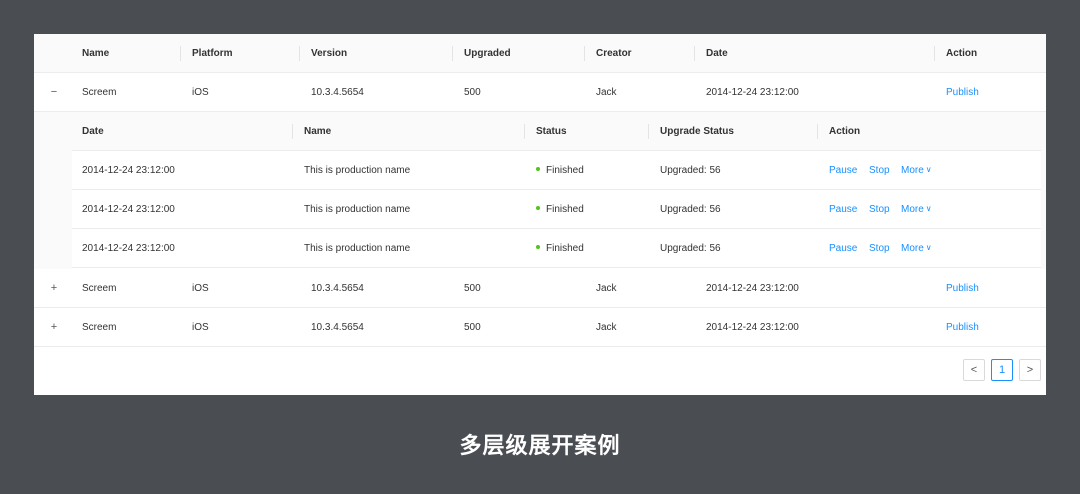 Image resolution: width=1080 pixels, height=494 pixels. What do you see at coordinates (962, 53) in the screenshot?
I see `column-header-action: Action` at bounding box center [962, 53].